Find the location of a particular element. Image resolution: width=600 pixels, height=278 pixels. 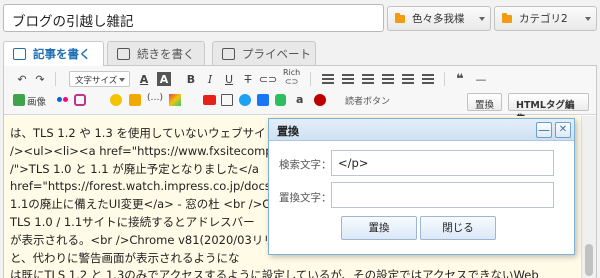

reader-button: 読者ボタン is located at coordinates (367, 100).